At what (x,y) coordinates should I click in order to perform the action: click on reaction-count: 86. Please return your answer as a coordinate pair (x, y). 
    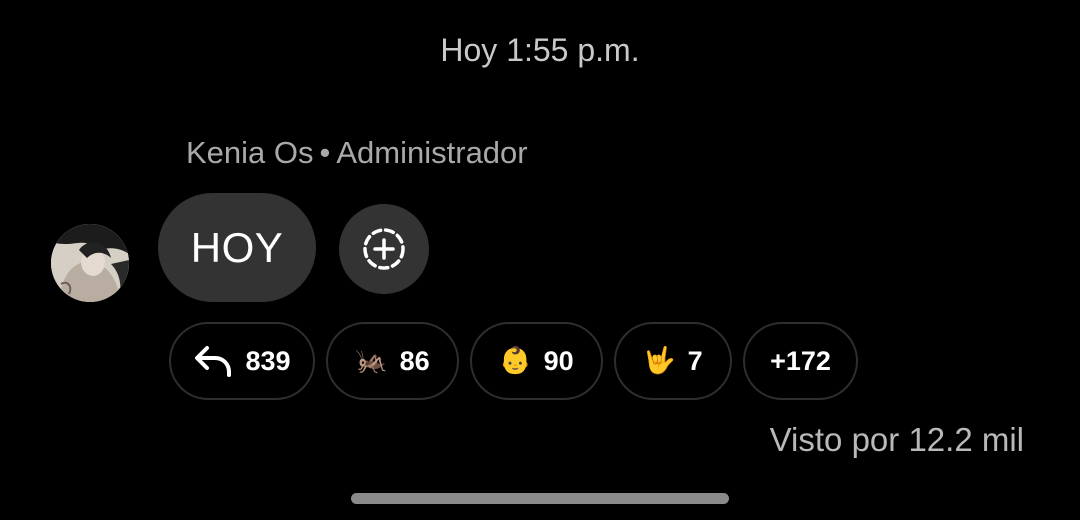
    Looking at the image, I should click on (414, 360).